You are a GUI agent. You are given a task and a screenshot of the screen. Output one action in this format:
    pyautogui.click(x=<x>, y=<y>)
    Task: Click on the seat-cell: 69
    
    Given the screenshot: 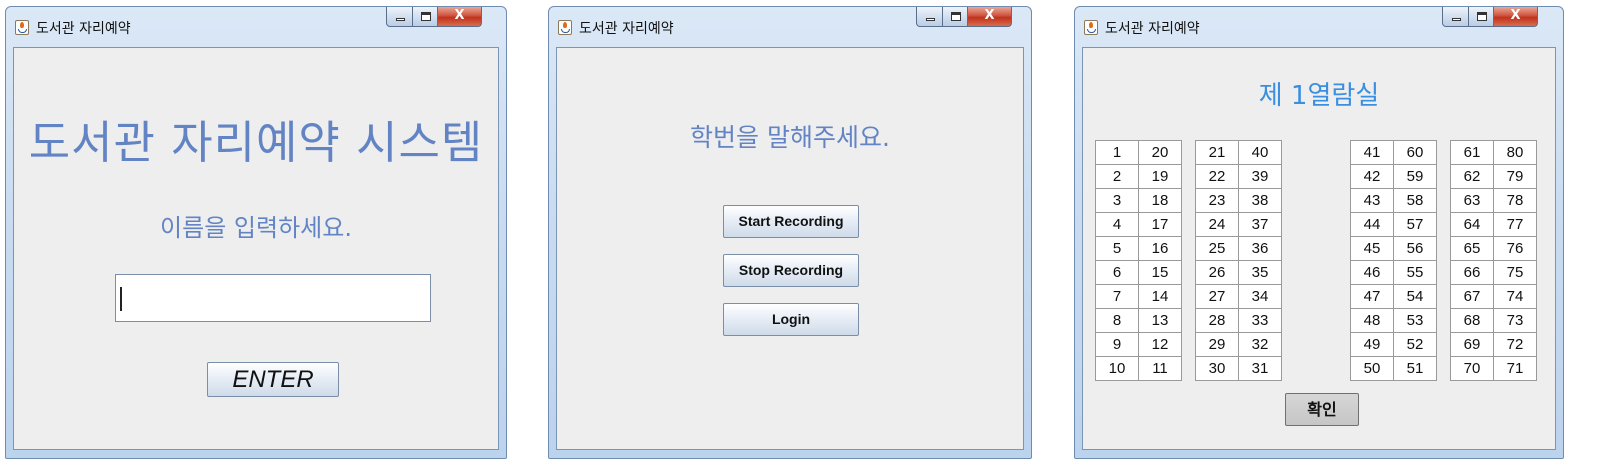 What is the action you would take?
    pyautogui.click(x=1472, y=344)
    